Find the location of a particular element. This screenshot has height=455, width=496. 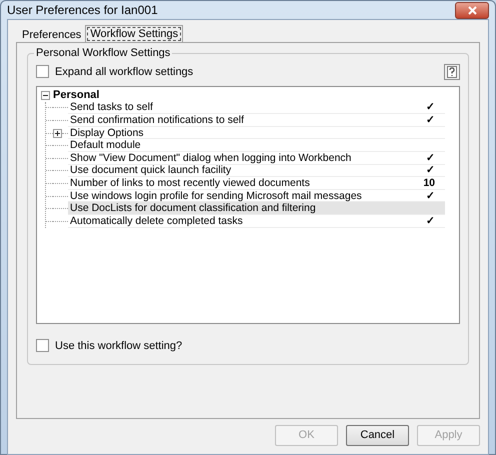

setting-row: Use DocLists for document classification and filtering is located at coordinates (256, 208).